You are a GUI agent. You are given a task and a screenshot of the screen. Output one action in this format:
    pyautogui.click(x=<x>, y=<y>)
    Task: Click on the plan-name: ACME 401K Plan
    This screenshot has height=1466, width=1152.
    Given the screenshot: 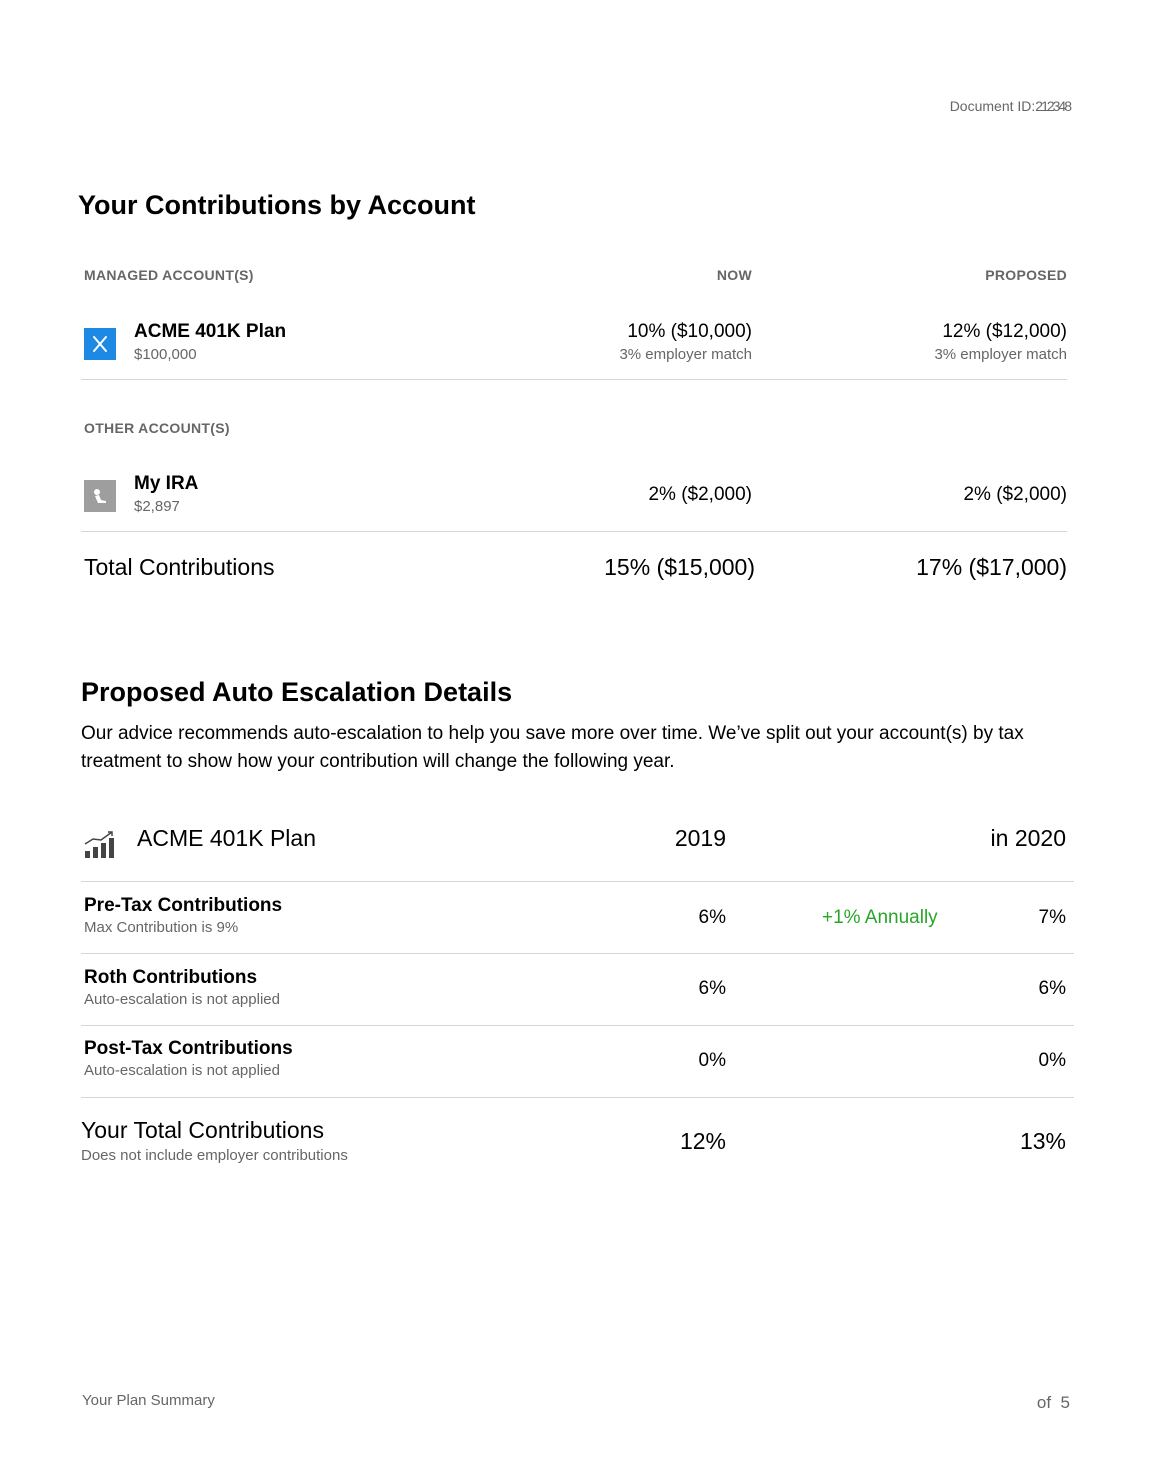 What is the action you would take?
    pyautogui.click(x=226, y=838)
    